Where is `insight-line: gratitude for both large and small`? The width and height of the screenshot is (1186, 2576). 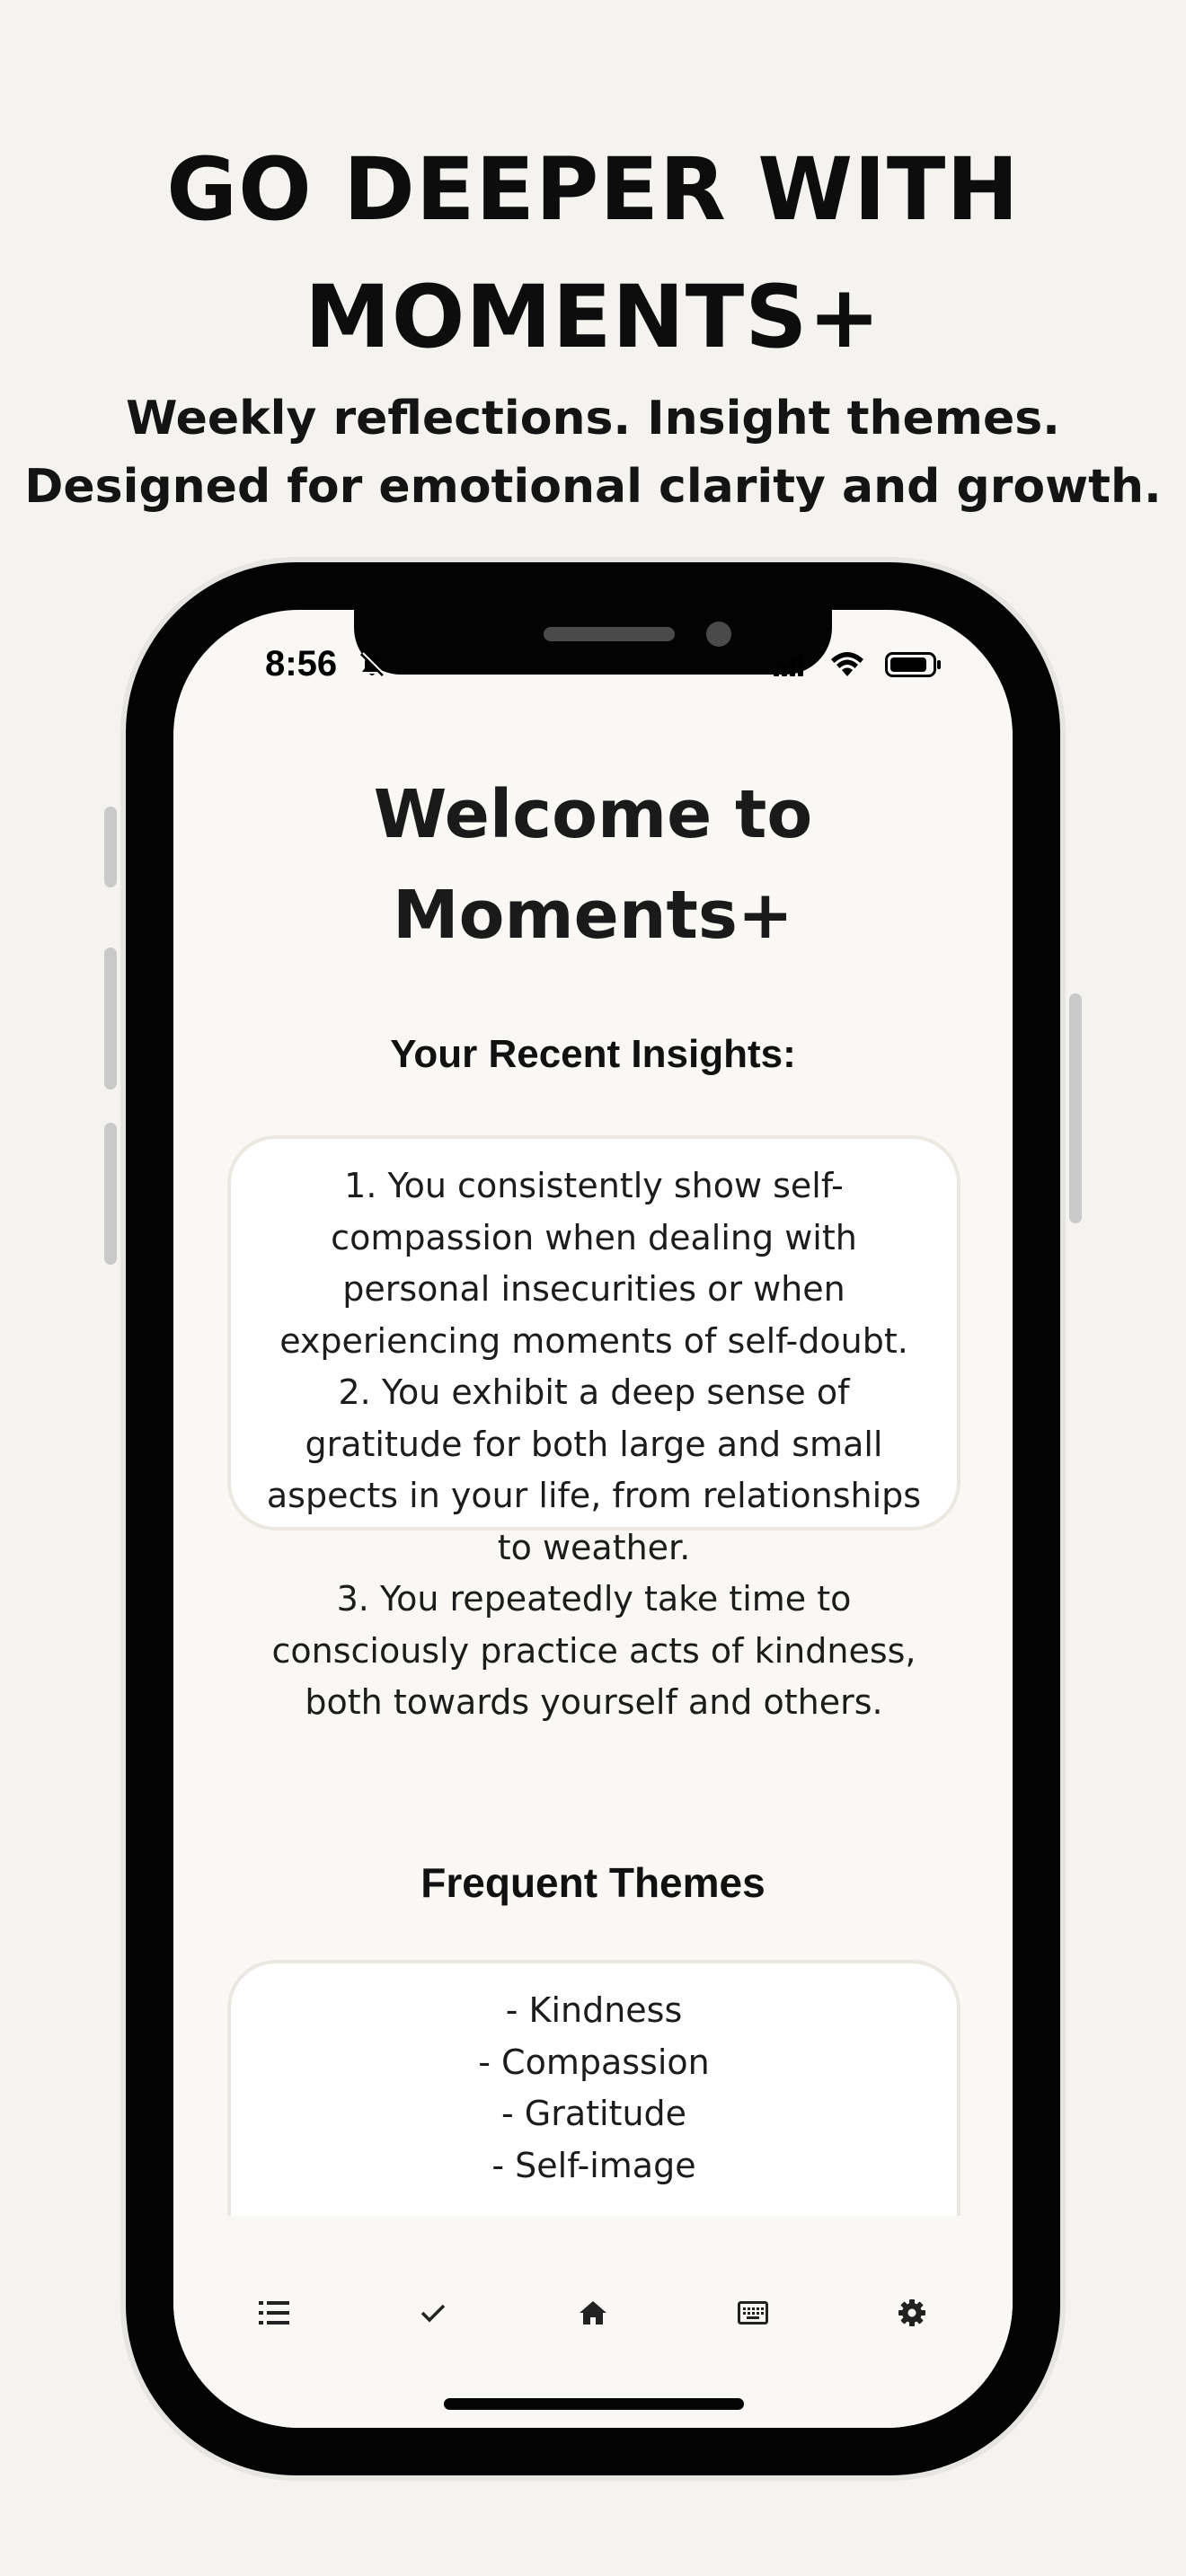 insight-line: gratitude for both large and small is located at coordinates (594, 1444).